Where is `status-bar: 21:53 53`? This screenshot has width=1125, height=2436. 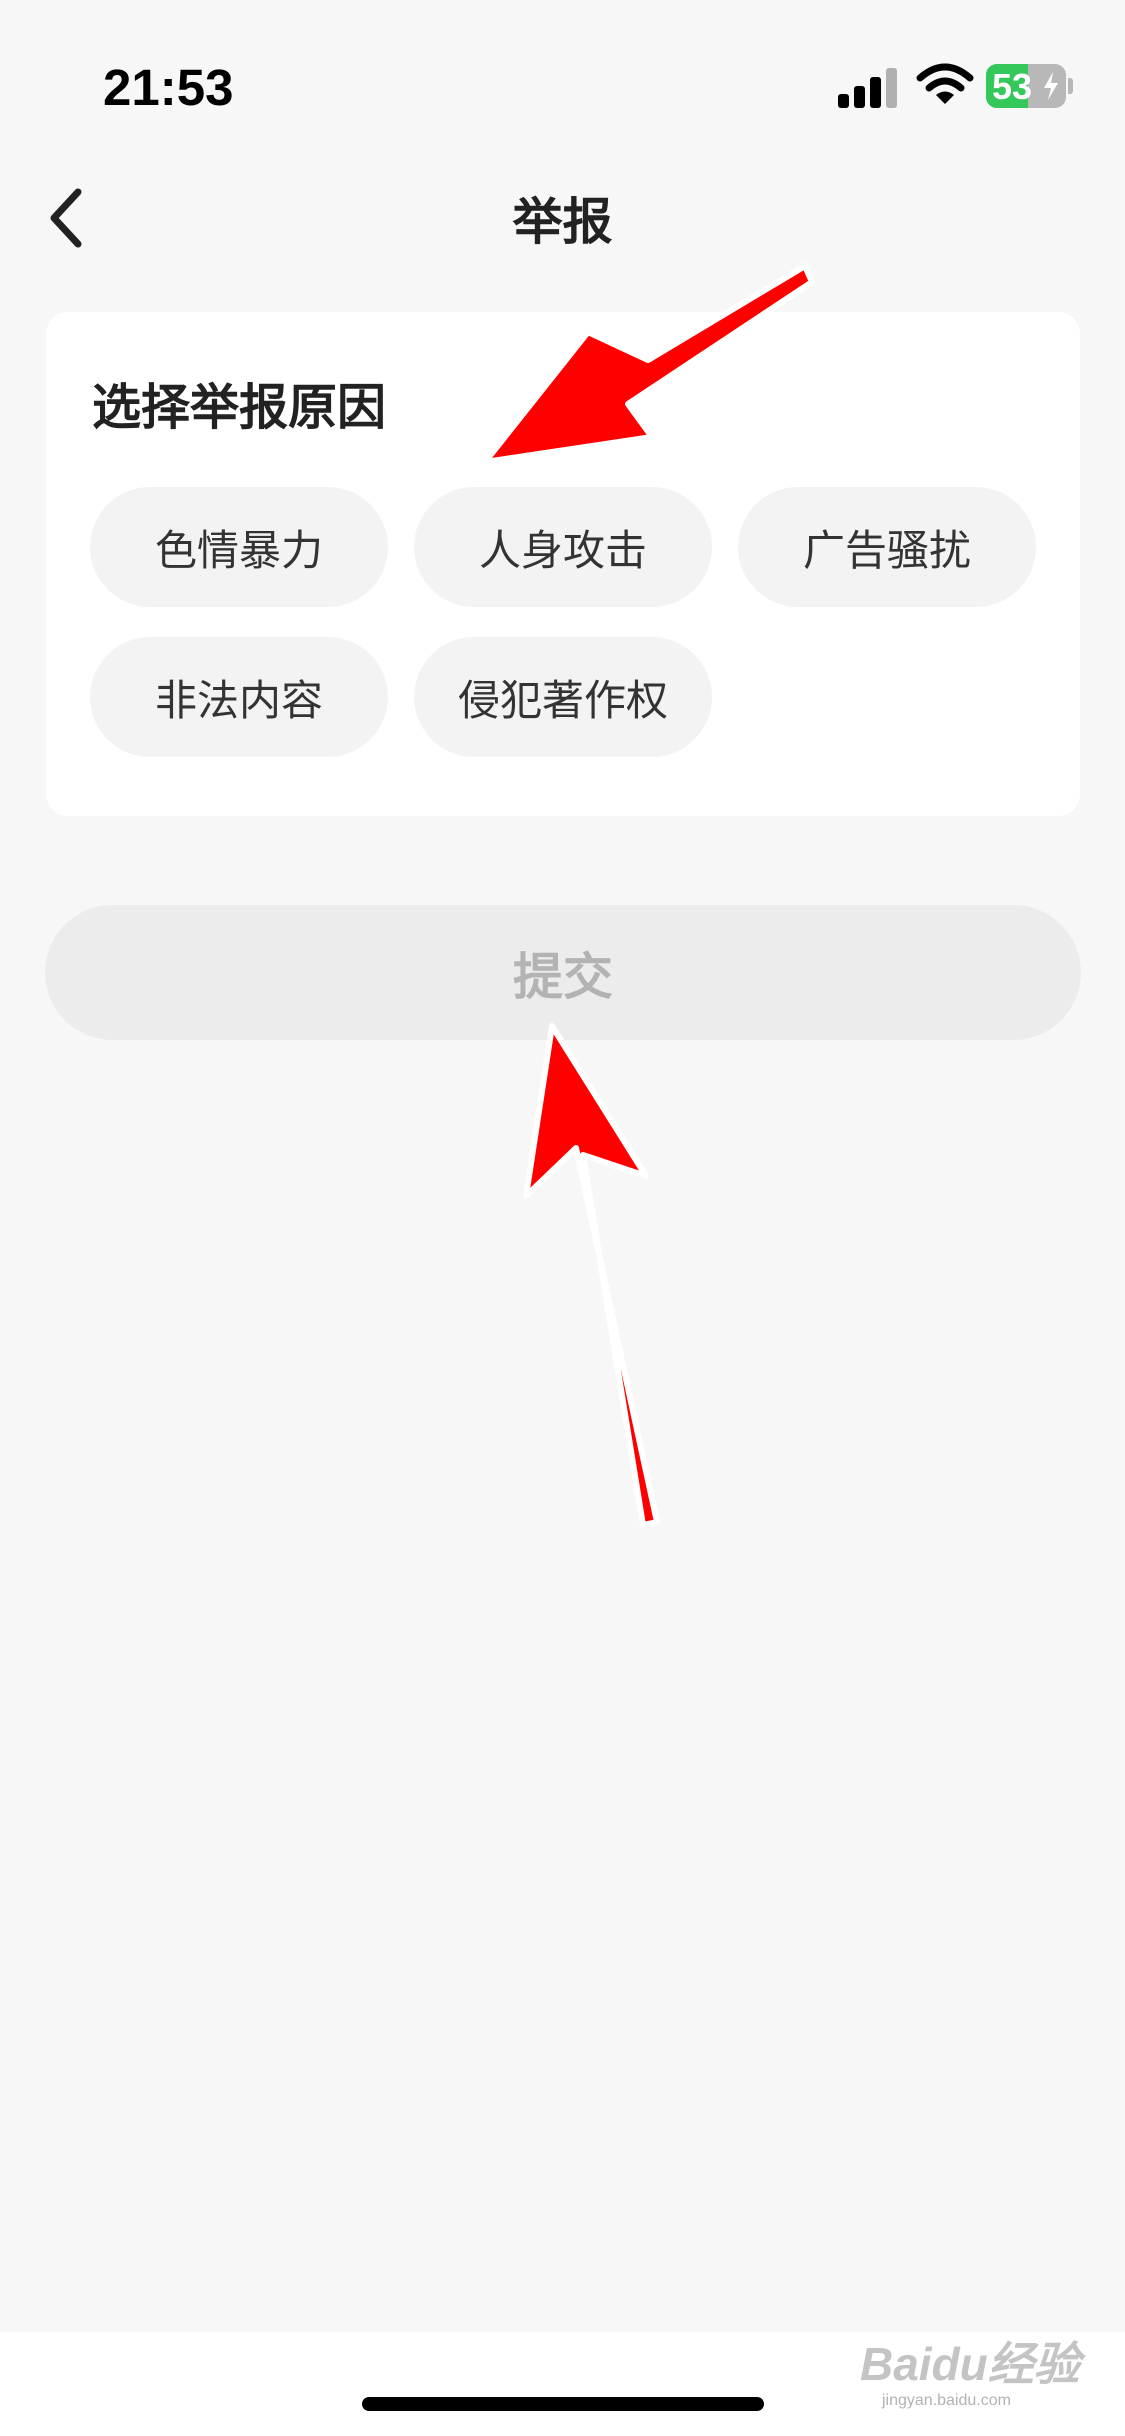
status-bar: 21:53 53 is located at coordinates (562, 80).